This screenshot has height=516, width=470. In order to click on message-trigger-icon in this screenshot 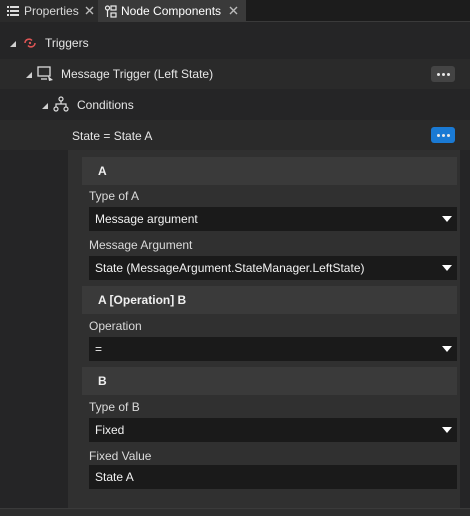, I will do `click(45, 73)`.